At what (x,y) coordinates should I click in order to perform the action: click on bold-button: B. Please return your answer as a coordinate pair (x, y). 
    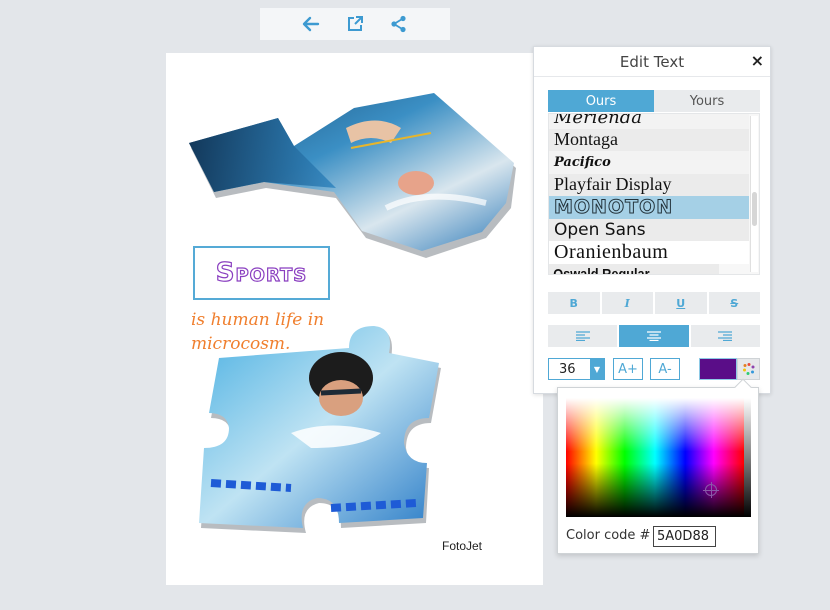
    Looking at the image, I should click on (574, 303).